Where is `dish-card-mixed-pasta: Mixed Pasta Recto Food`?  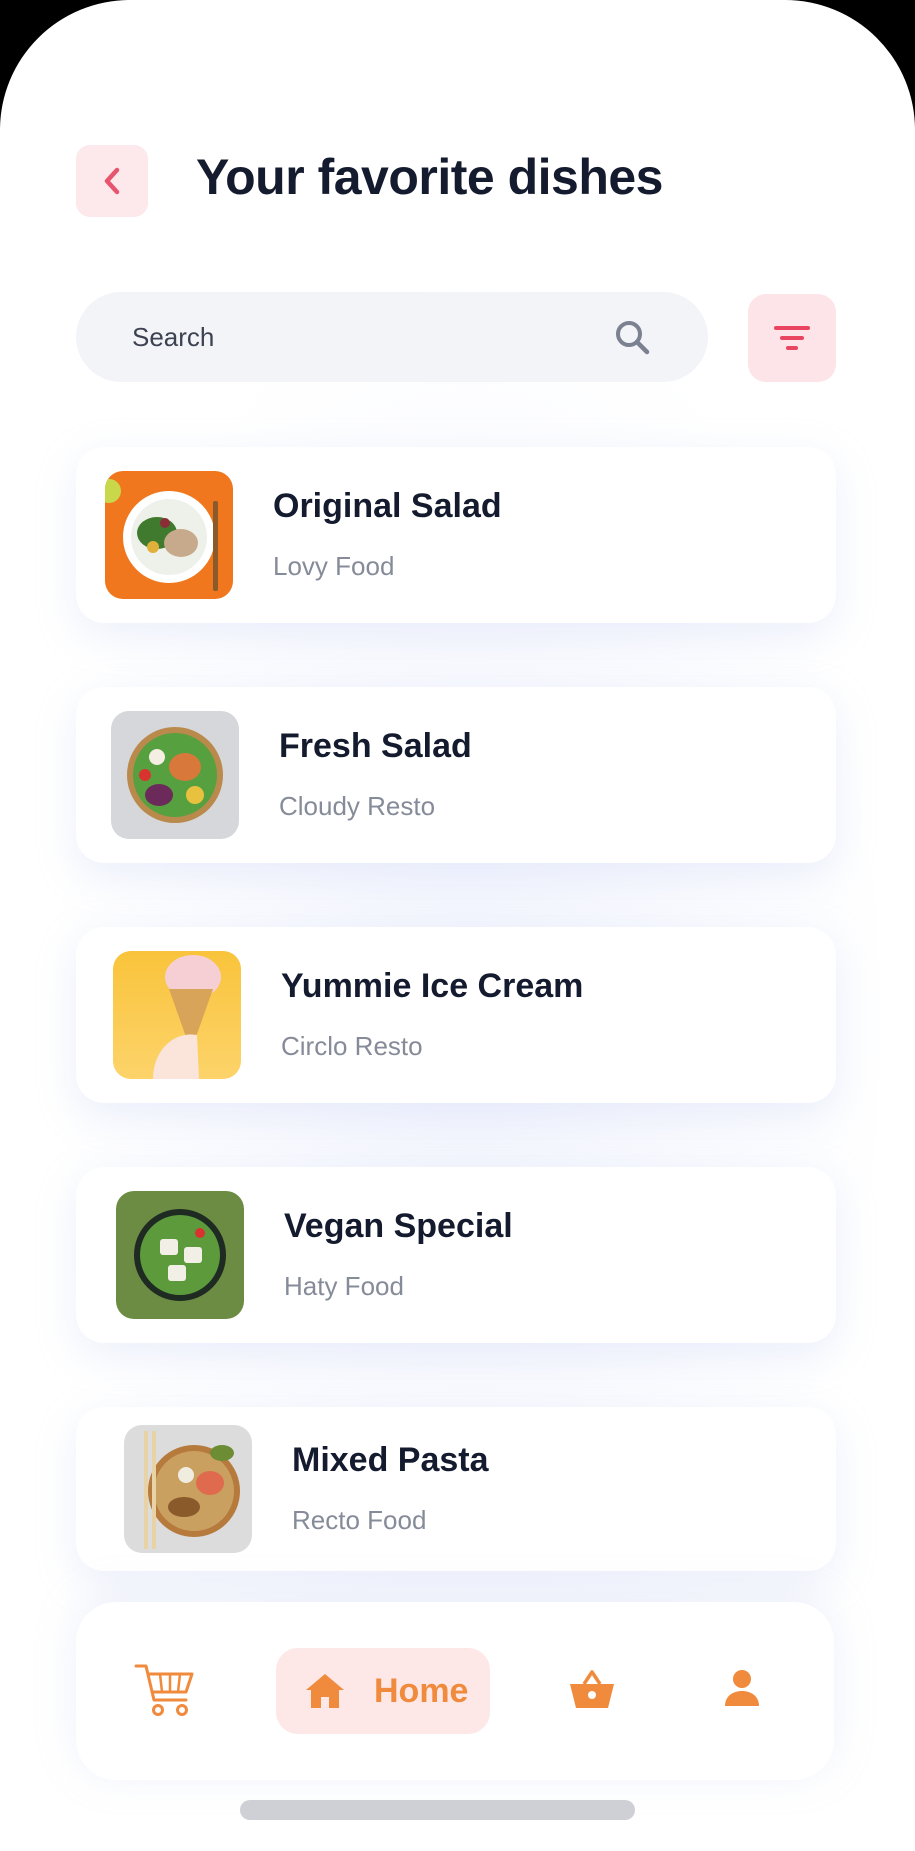
dish-card-mixed-pasta: Mixed Pasta Recto Food is located at coordinates (456, 1489).